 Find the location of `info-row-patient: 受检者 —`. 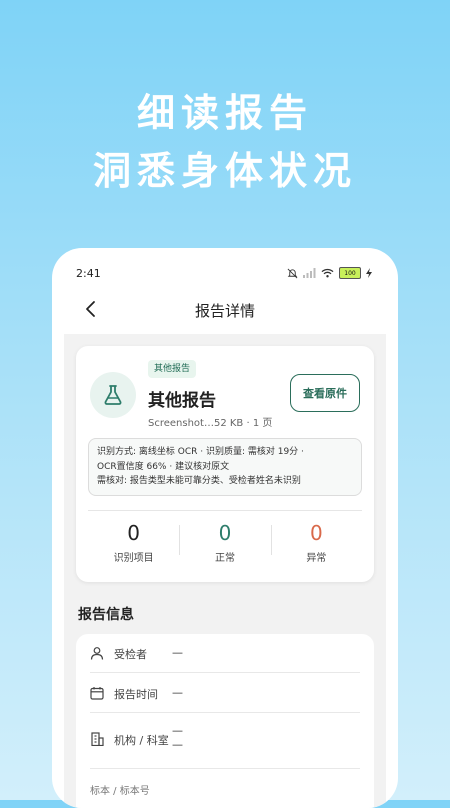

info-row-patient: 受检者 — is located at coordinates (225, 653).